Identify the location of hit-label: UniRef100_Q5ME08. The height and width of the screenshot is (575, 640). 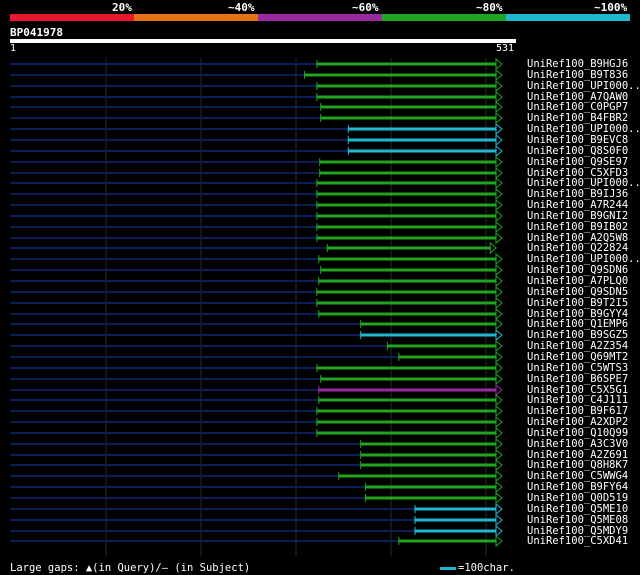
(577, 520).